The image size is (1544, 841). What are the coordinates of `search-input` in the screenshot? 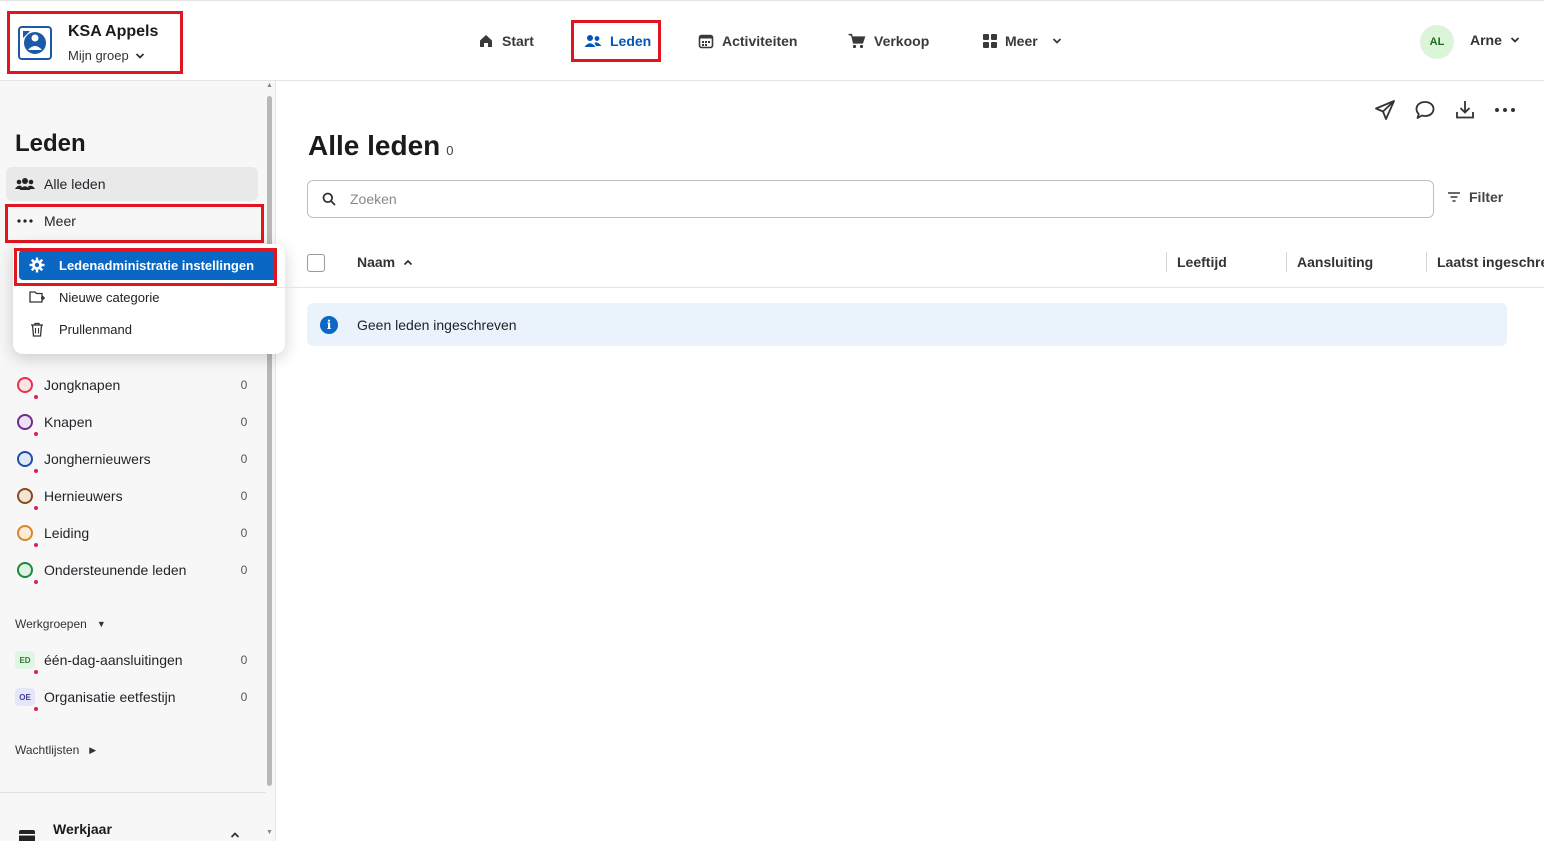 It's located at (850, 199).